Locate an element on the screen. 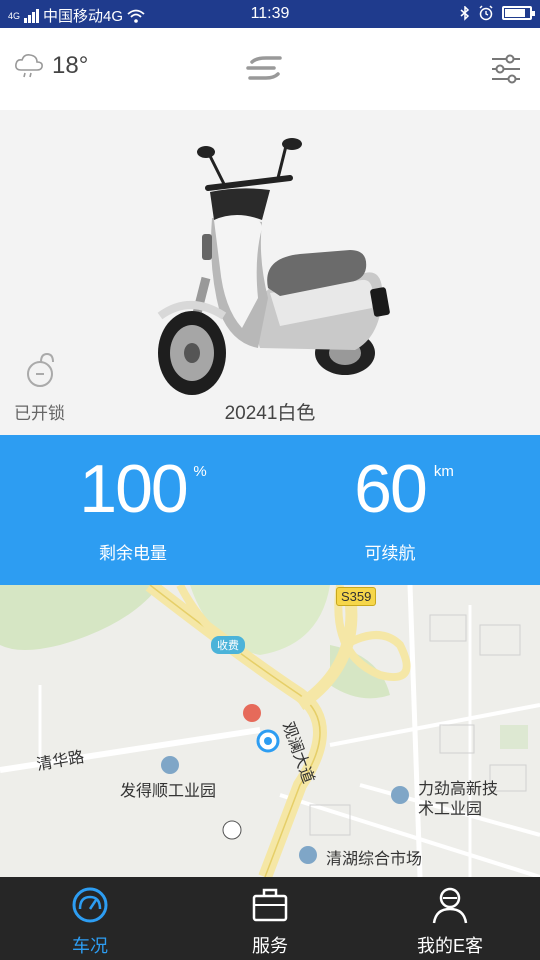  vehicle-model-name: 20241白色 is located at coordinates (270, 413).